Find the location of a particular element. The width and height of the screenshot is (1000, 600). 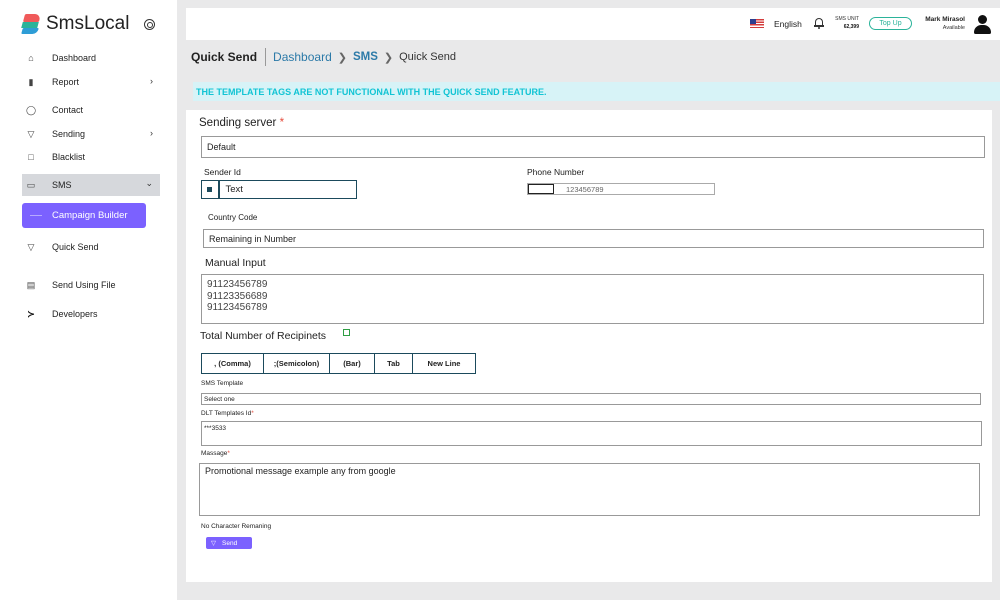

sms-template-label: SMS Template is located at coordinates (222, 383).